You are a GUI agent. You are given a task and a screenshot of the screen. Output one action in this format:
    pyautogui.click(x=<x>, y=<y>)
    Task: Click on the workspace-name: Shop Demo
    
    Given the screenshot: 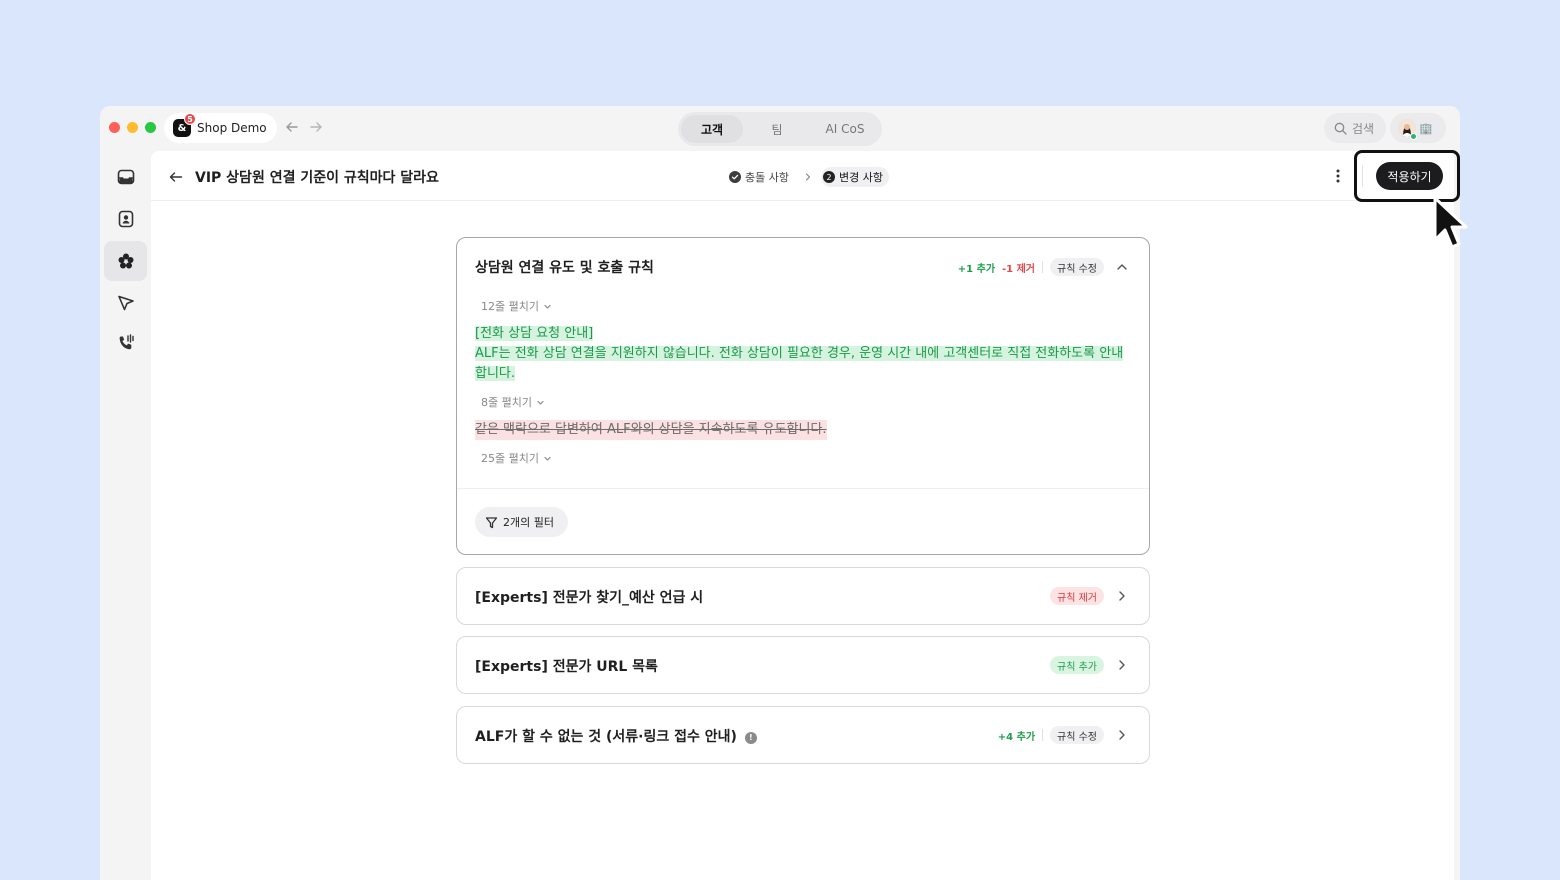 What is the action you would take?
    pyautogui.click(x=232, y=128)
    